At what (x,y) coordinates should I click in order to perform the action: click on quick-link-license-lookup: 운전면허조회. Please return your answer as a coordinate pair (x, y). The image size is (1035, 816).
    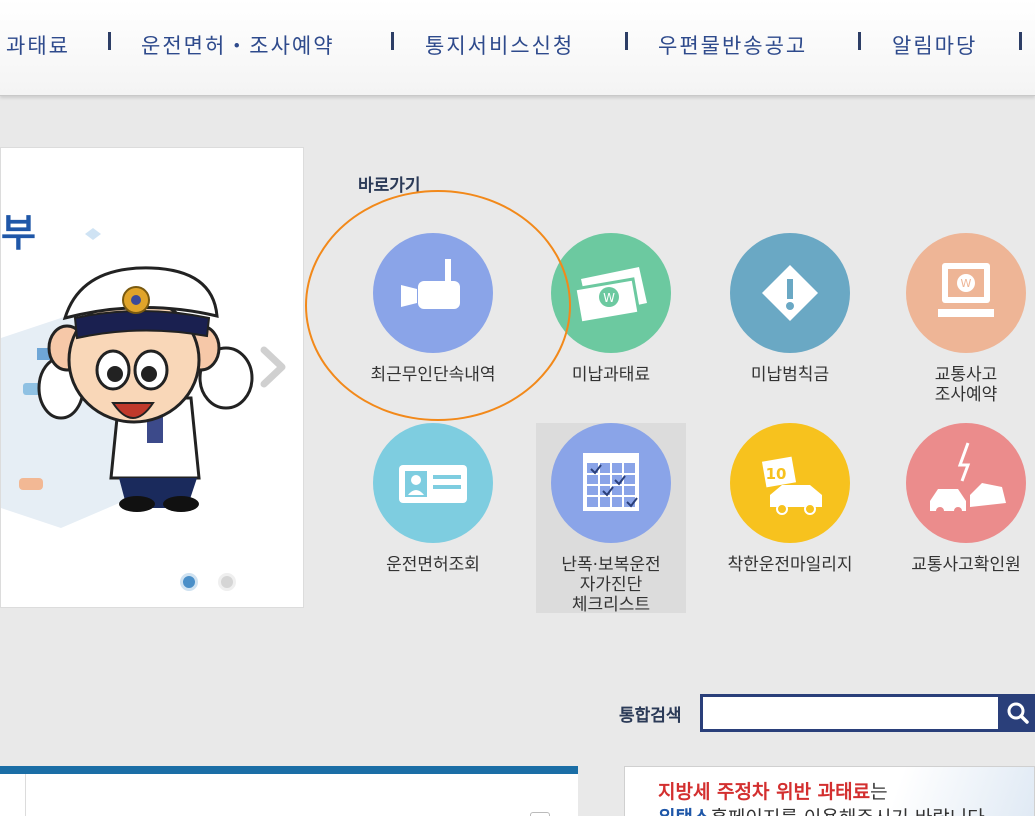
    Looking at the image, I should click on (433, 518).